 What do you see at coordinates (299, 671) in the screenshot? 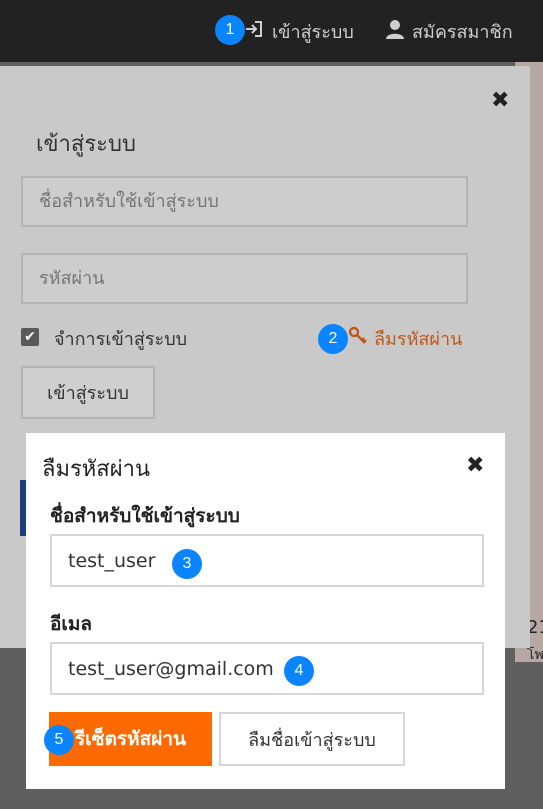
I see `annotation-badge: 4` at bounding box center [299, 671].